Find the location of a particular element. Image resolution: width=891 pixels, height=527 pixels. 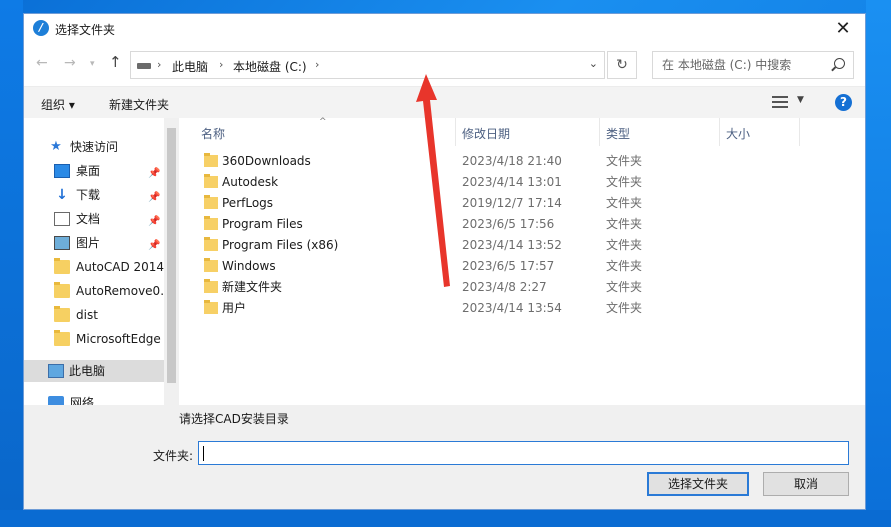

forward-arrow-icon: → is located at coordinates (70, 63).